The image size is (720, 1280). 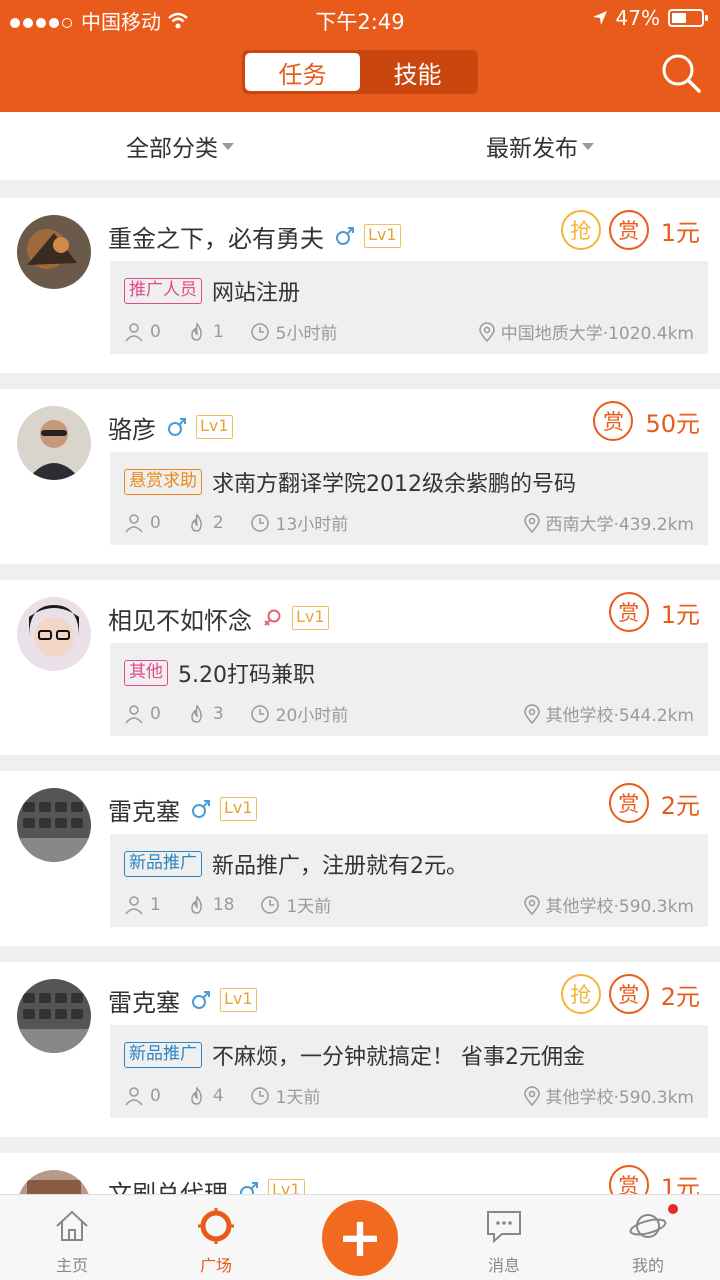 I want to click on tab-mine: 我的, so click(x=648, y=1237).